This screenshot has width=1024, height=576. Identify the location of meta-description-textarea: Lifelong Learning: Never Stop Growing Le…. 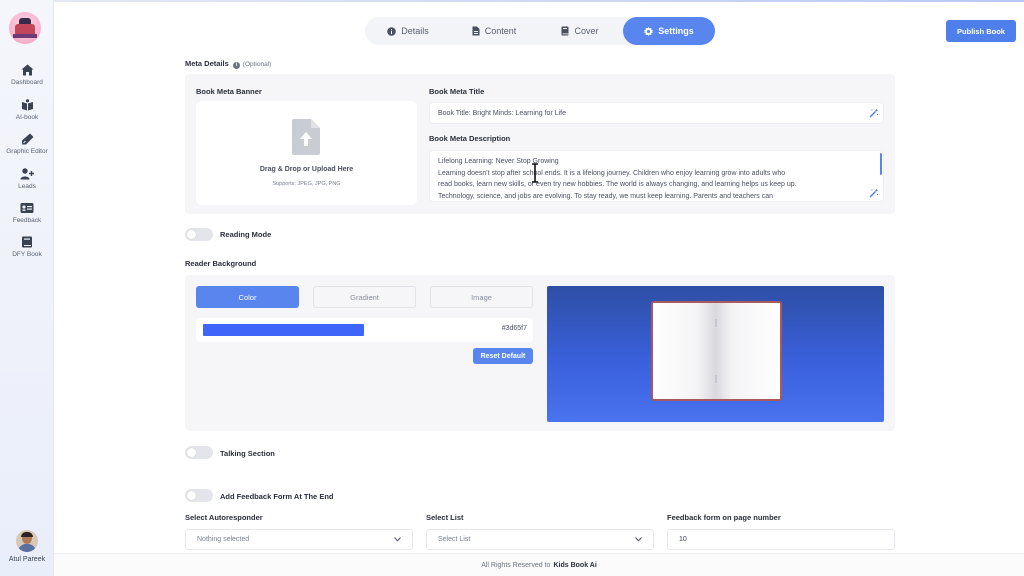
(656, 176).